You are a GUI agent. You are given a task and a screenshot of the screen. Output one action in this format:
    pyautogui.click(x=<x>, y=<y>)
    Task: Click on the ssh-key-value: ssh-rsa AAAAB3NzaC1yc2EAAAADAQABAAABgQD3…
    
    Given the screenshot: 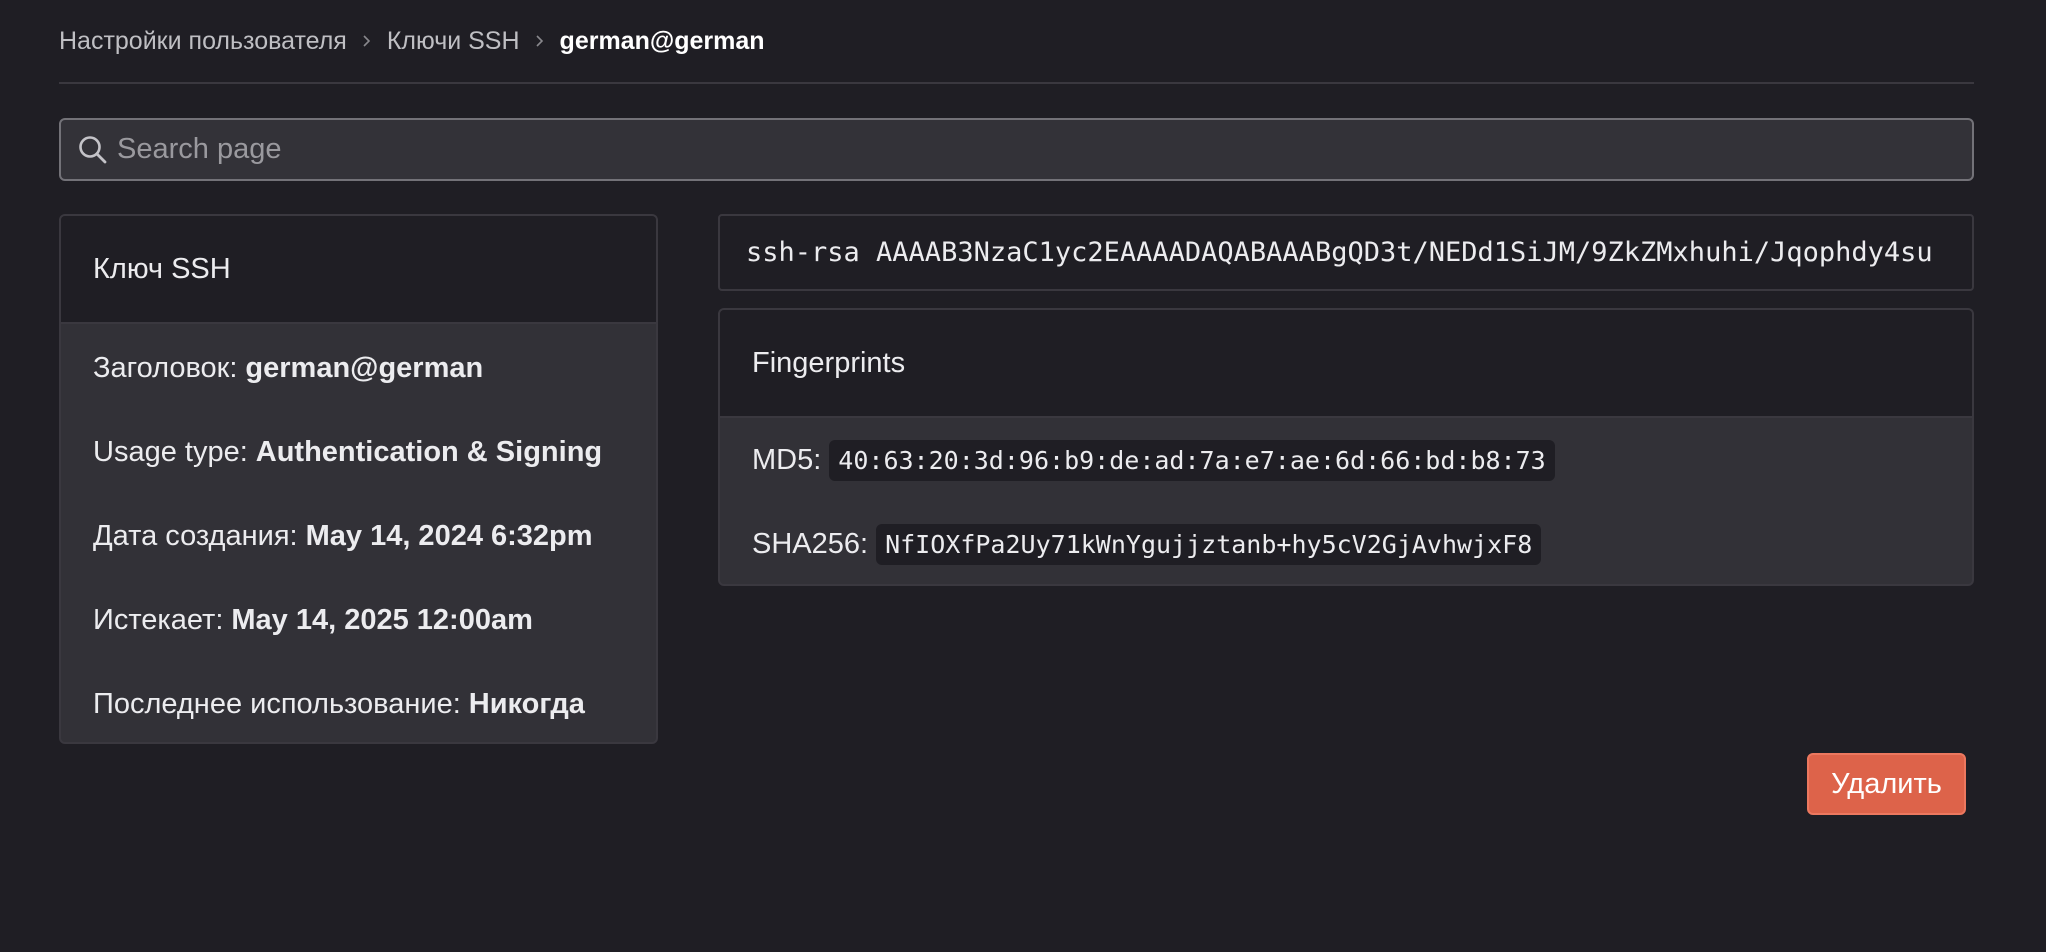 What is the action you would take?
    pyautogui.click(x=1339, y=252)
    